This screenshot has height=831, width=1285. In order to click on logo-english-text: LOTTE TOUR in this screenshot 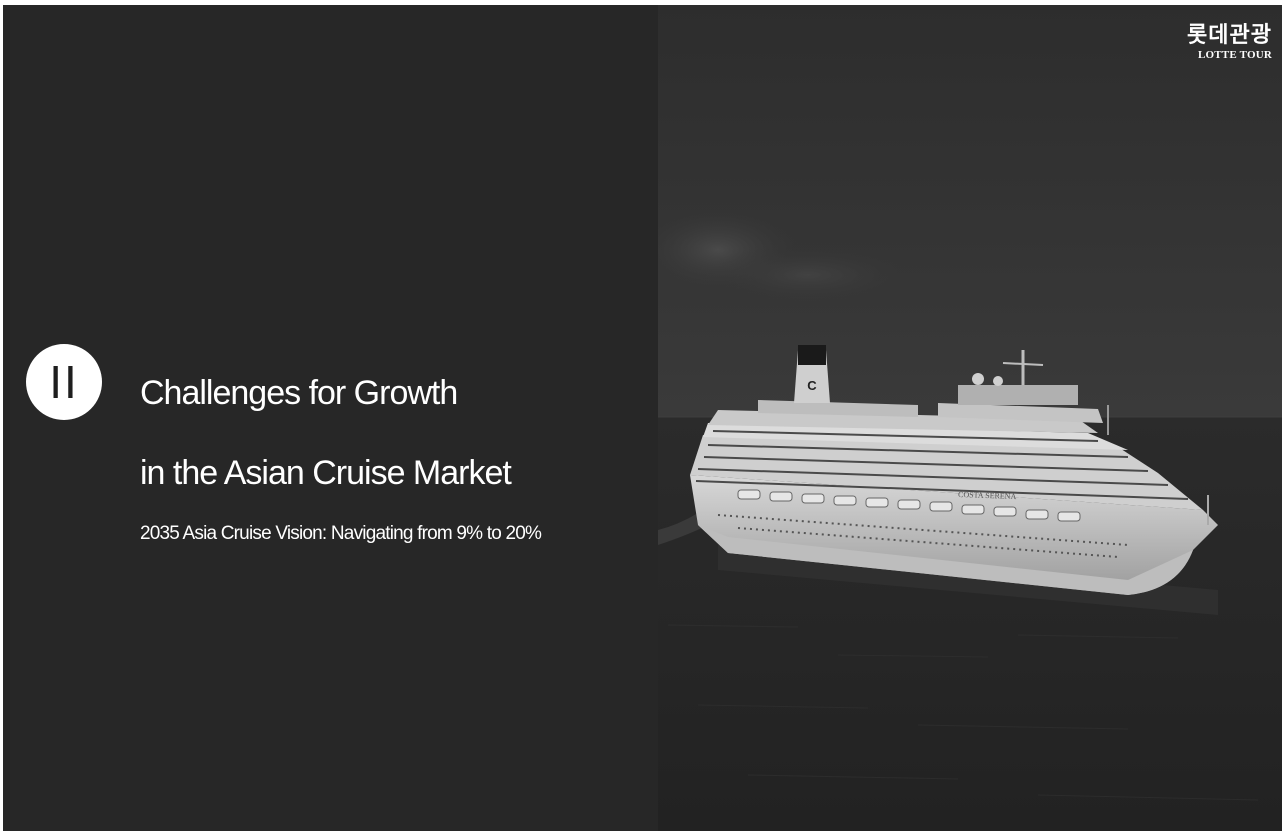, I will do `click(1234, 55)`.